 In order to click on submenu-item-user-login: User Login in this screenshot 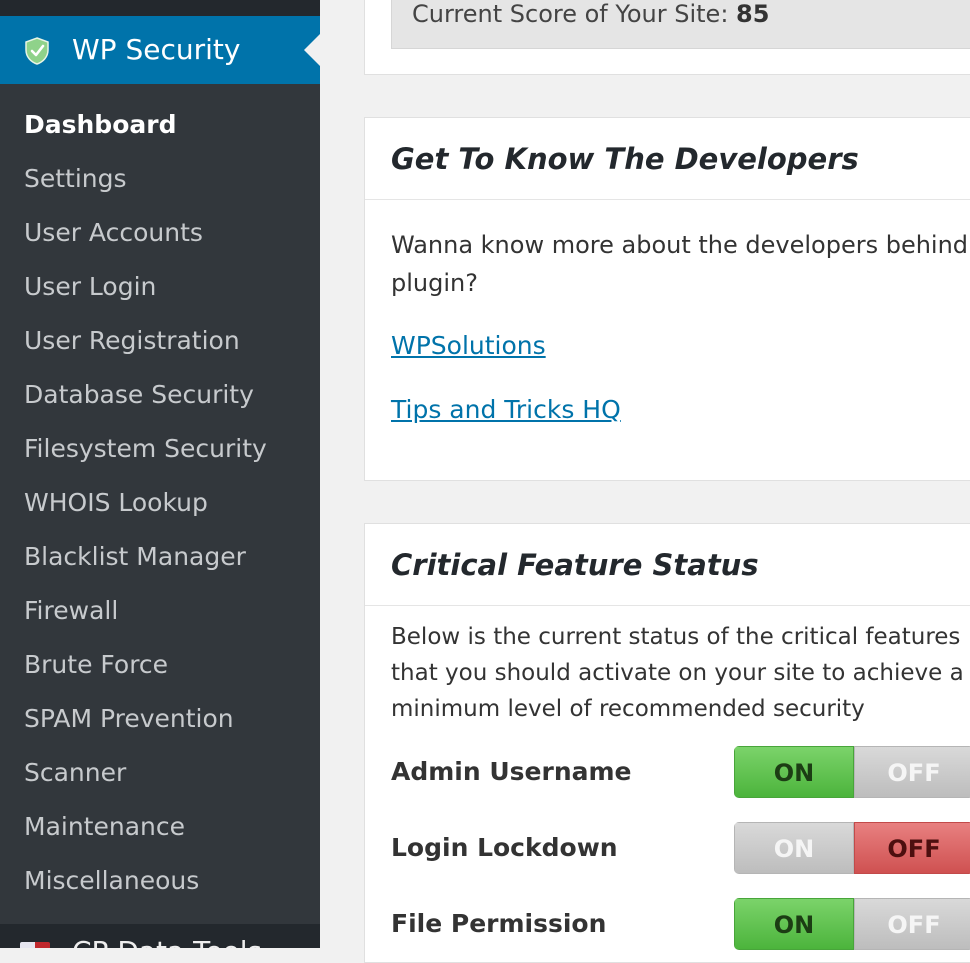, I will do `click(160, 287)`.